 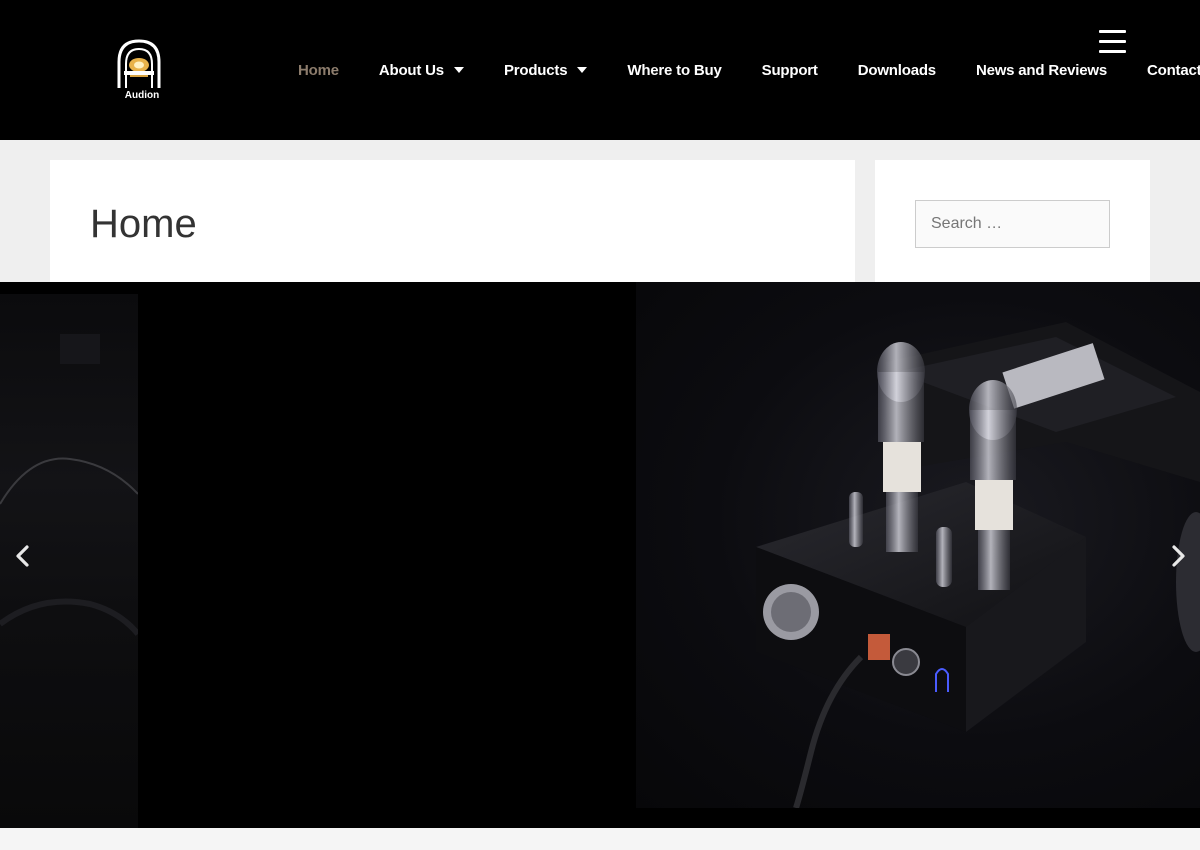 I want to click on nav-item-label: News and Reviews, so click(x=1041, y=70).